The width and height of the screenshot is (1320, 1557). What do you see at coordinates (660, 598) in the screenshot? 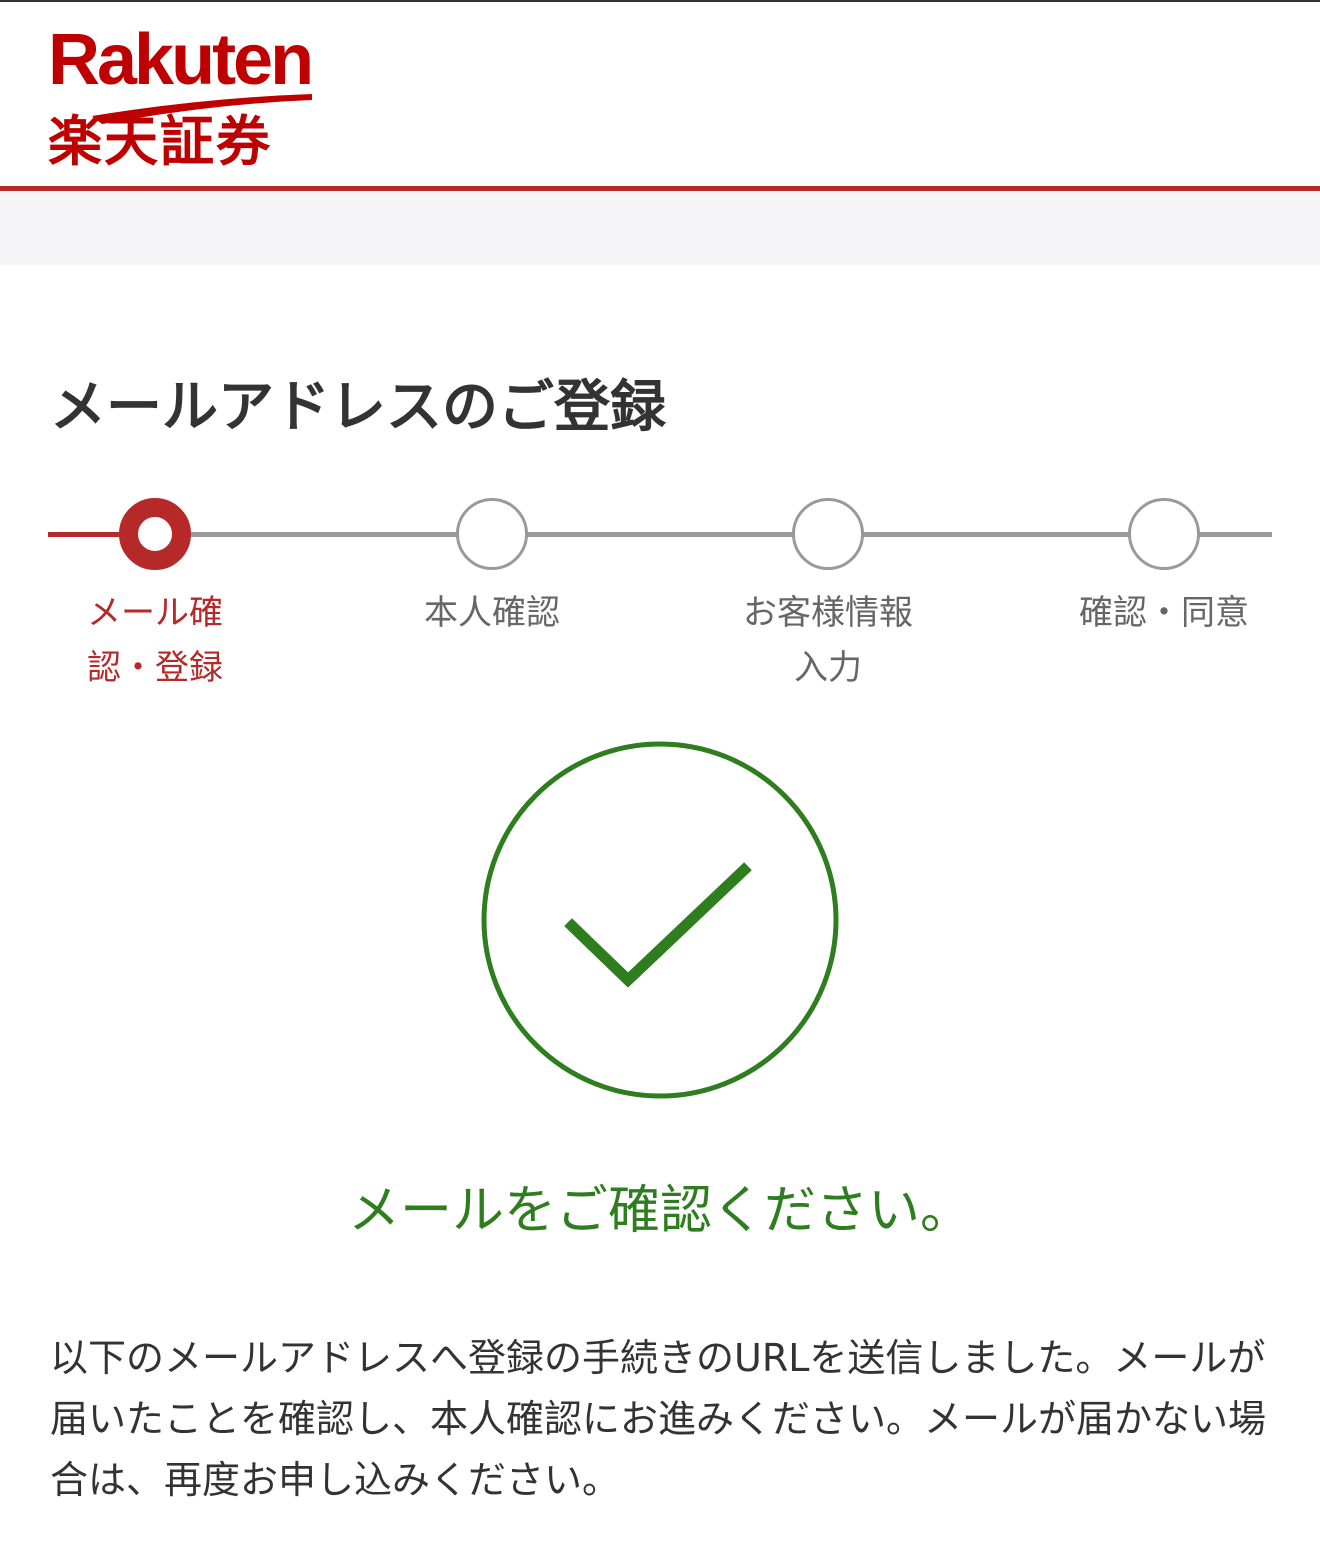
I see `progress-stepper: メール確 認・登録 本人確認 お客様情報 入力 確認・同意` at bounding box center [660, 598].